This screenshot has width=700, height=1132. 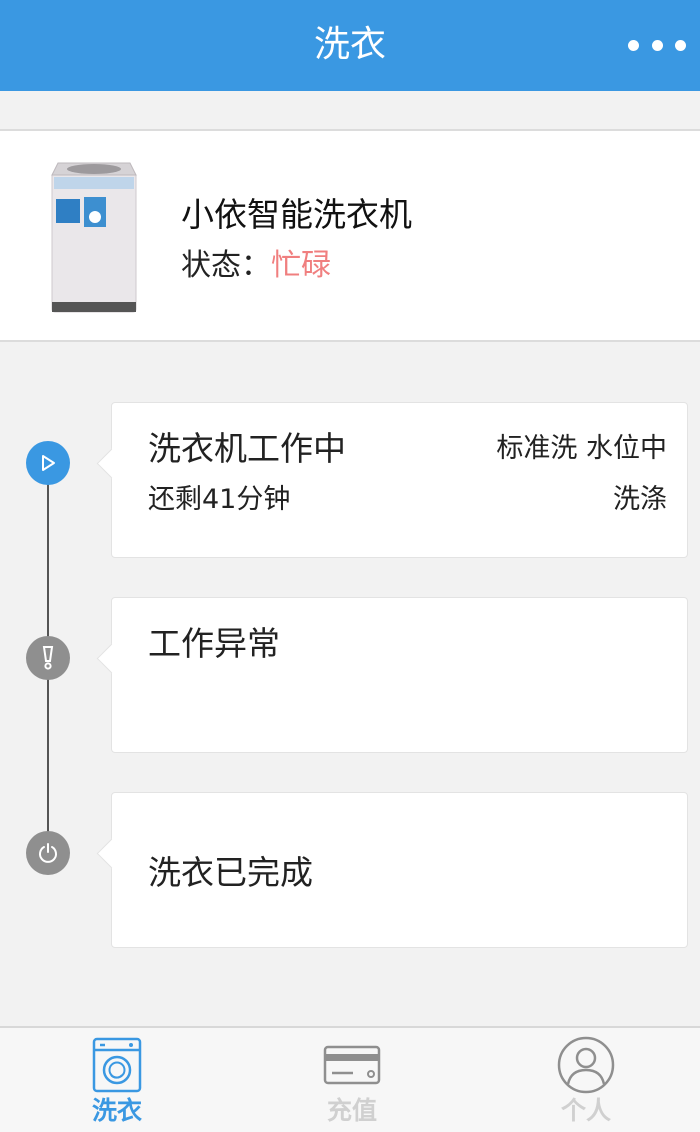 What do you see at coordinates (585, 1110) in the screenshot?
I see `tab-label: 个人` at bounding box center [585, 1110].